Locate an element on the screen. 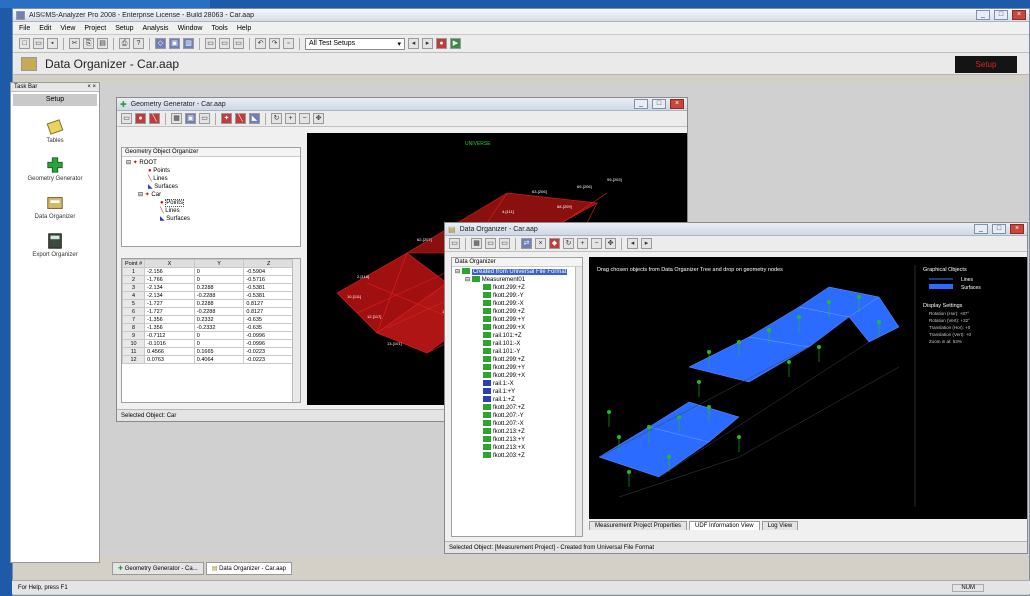 This screenshot has height=596, width=1030. table-cell: -0.5904 is located at coordinates (268, 271).